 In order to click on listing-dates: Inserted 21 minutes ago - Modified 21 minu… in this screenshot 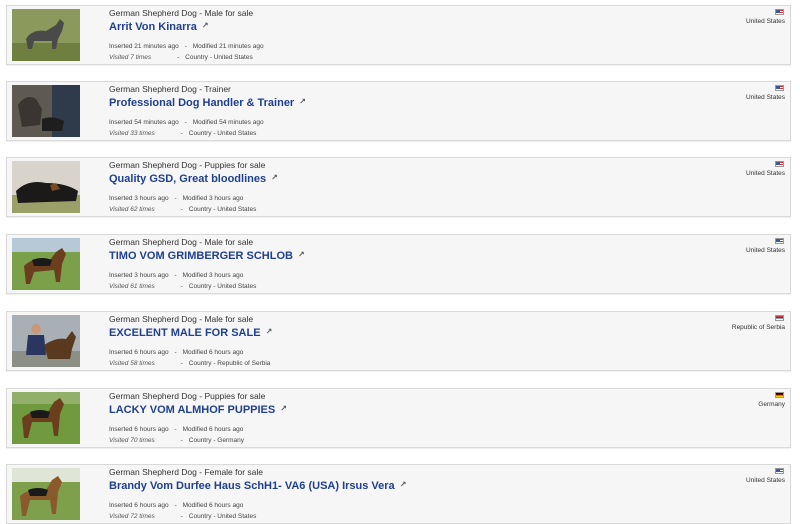, I will do `click(186, 46)`.